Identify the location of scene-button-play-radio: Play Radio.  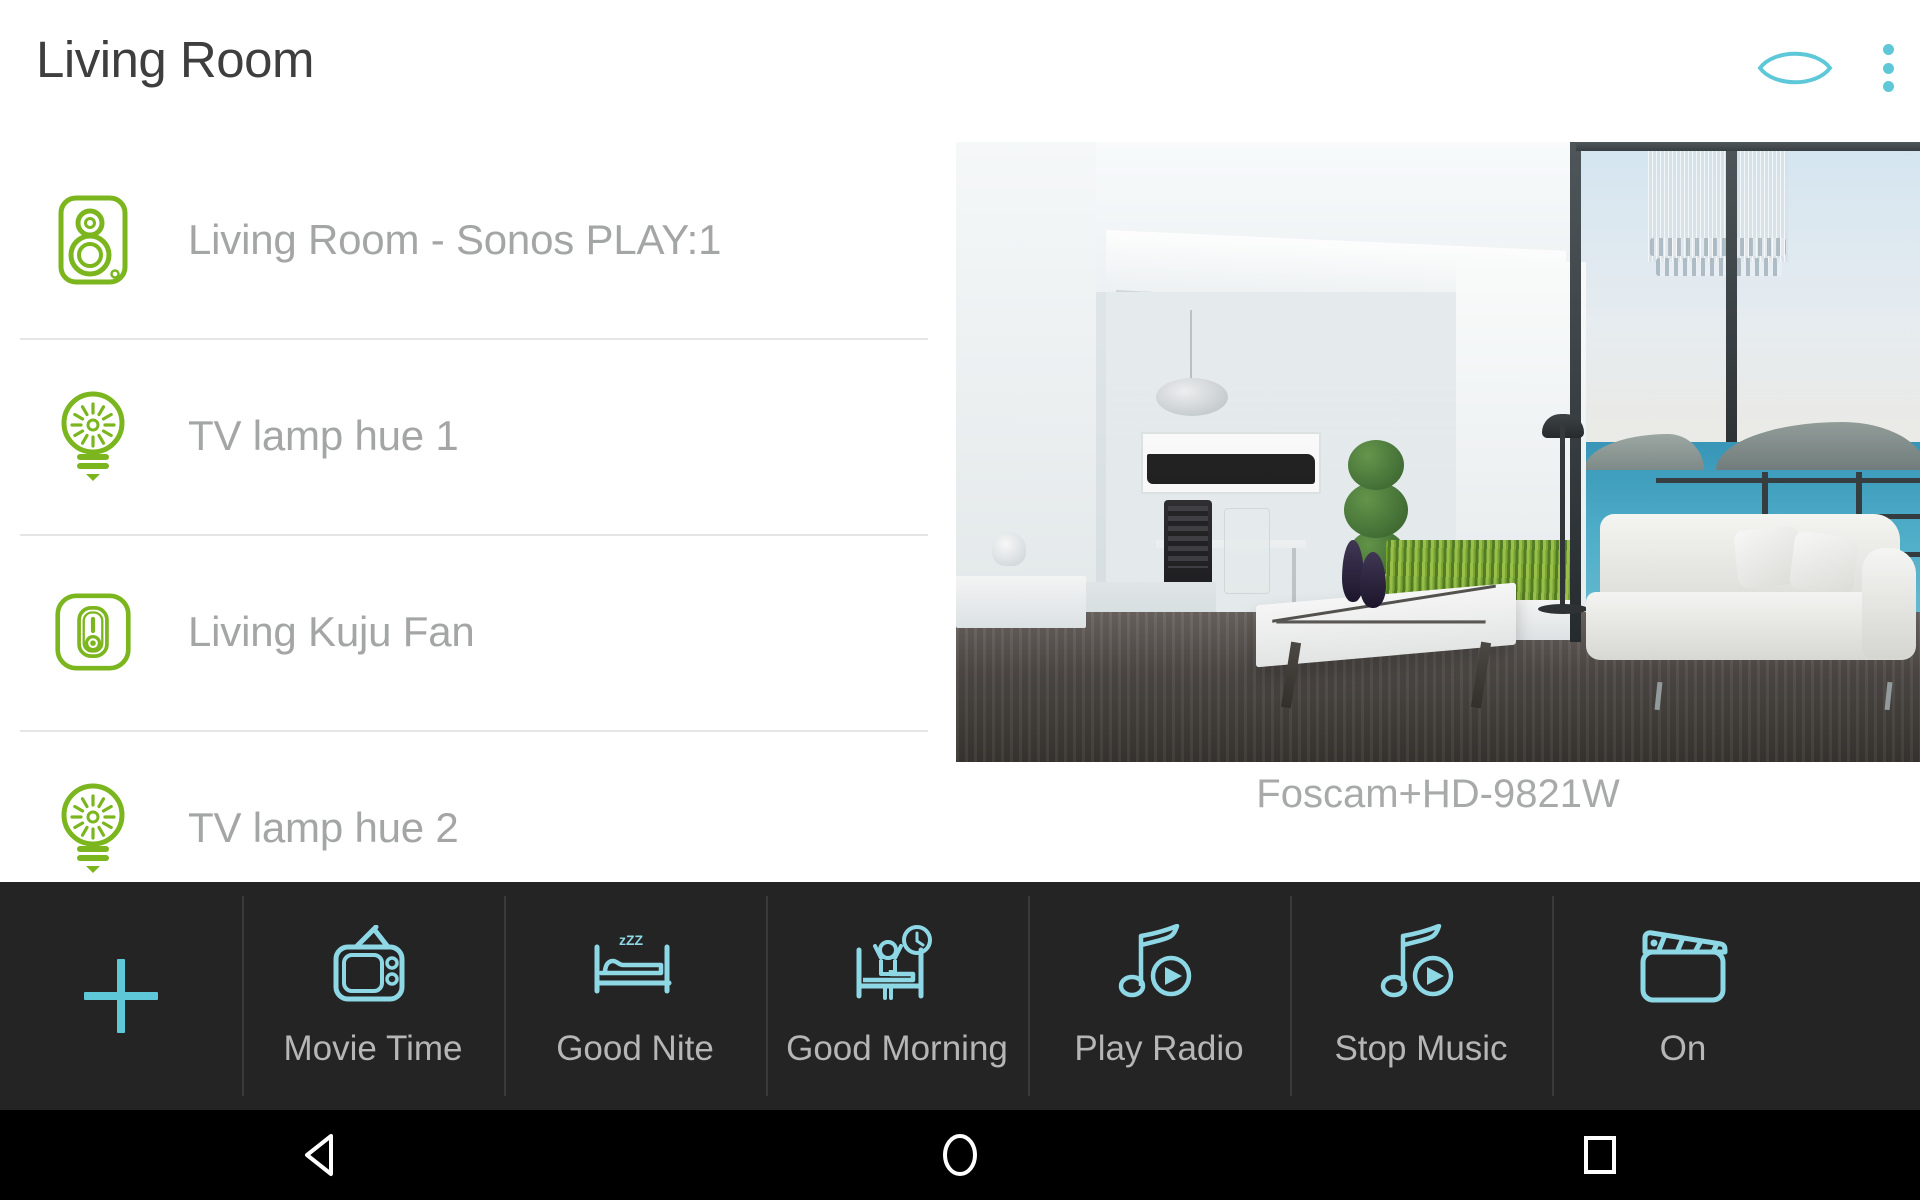
(1159, 996).